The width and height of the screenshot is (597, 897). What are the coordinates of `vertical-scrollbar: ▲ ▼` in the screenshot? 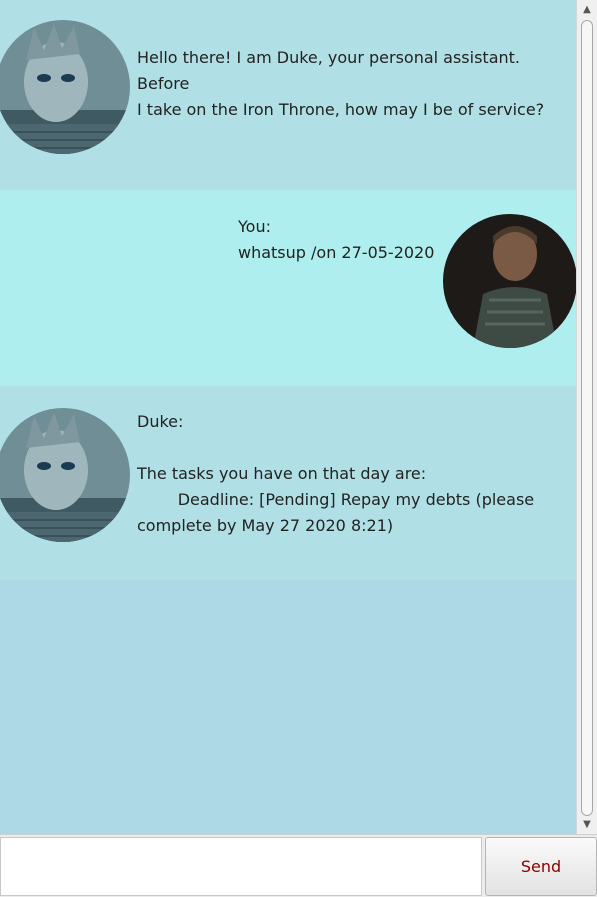 It's located at (586, 417).